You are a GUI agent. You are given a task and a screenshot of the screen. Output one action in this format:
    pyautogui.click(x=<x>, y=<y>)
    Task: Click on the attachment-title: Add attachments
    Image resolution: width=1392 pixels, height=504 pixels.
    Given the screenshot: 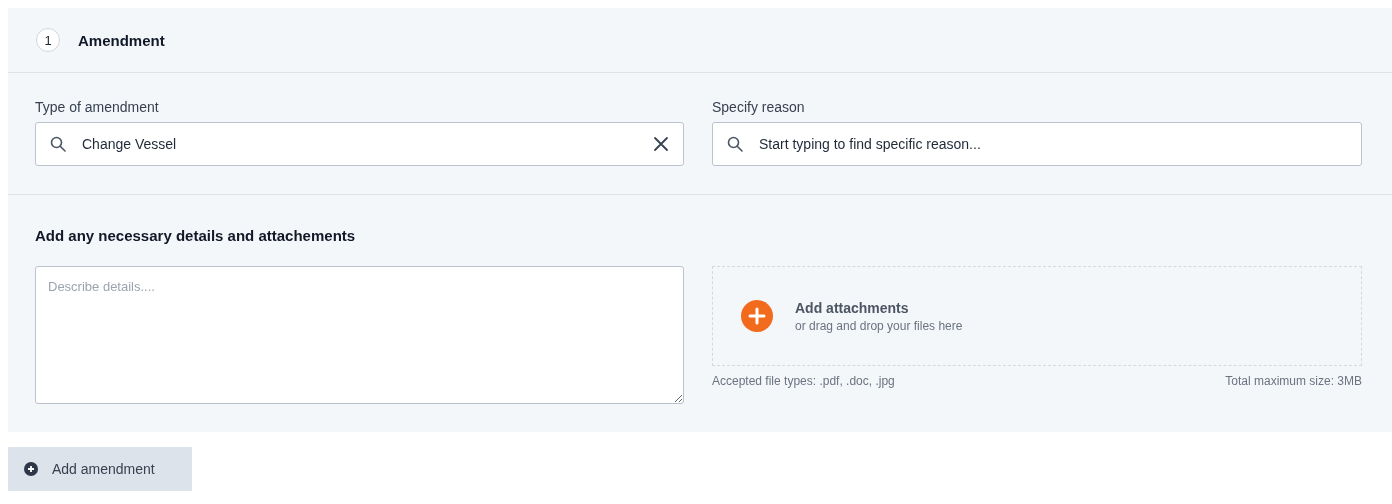 What is the action you would take?
    pyautogui.click(x=852, y=307)
    